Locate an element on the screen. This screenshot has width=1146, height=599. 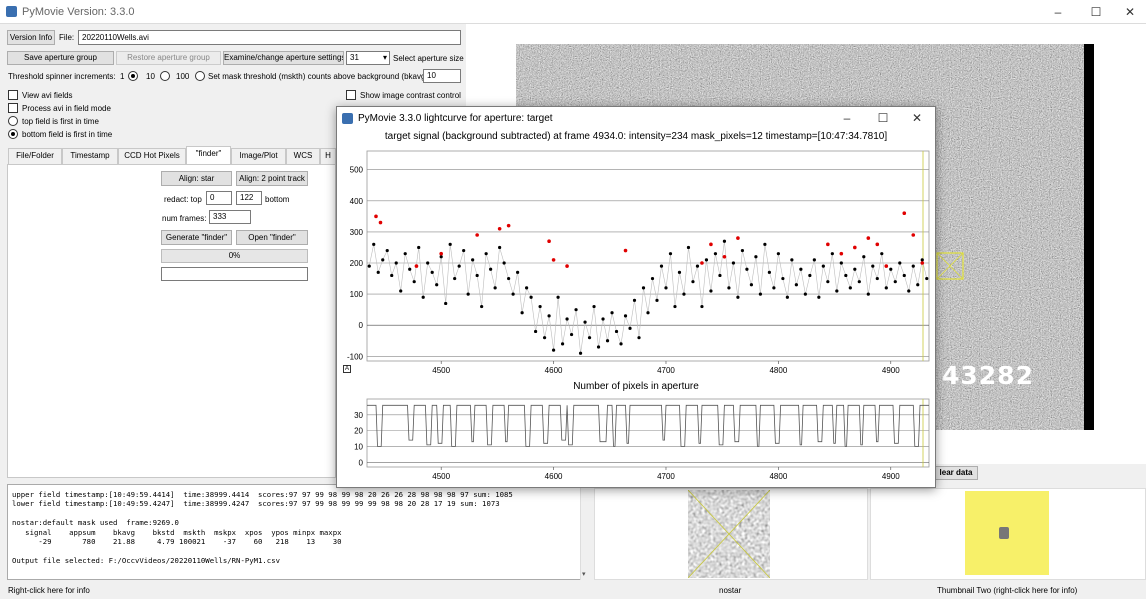
tab-finder: "finder" is located at coordinates (208, 155).